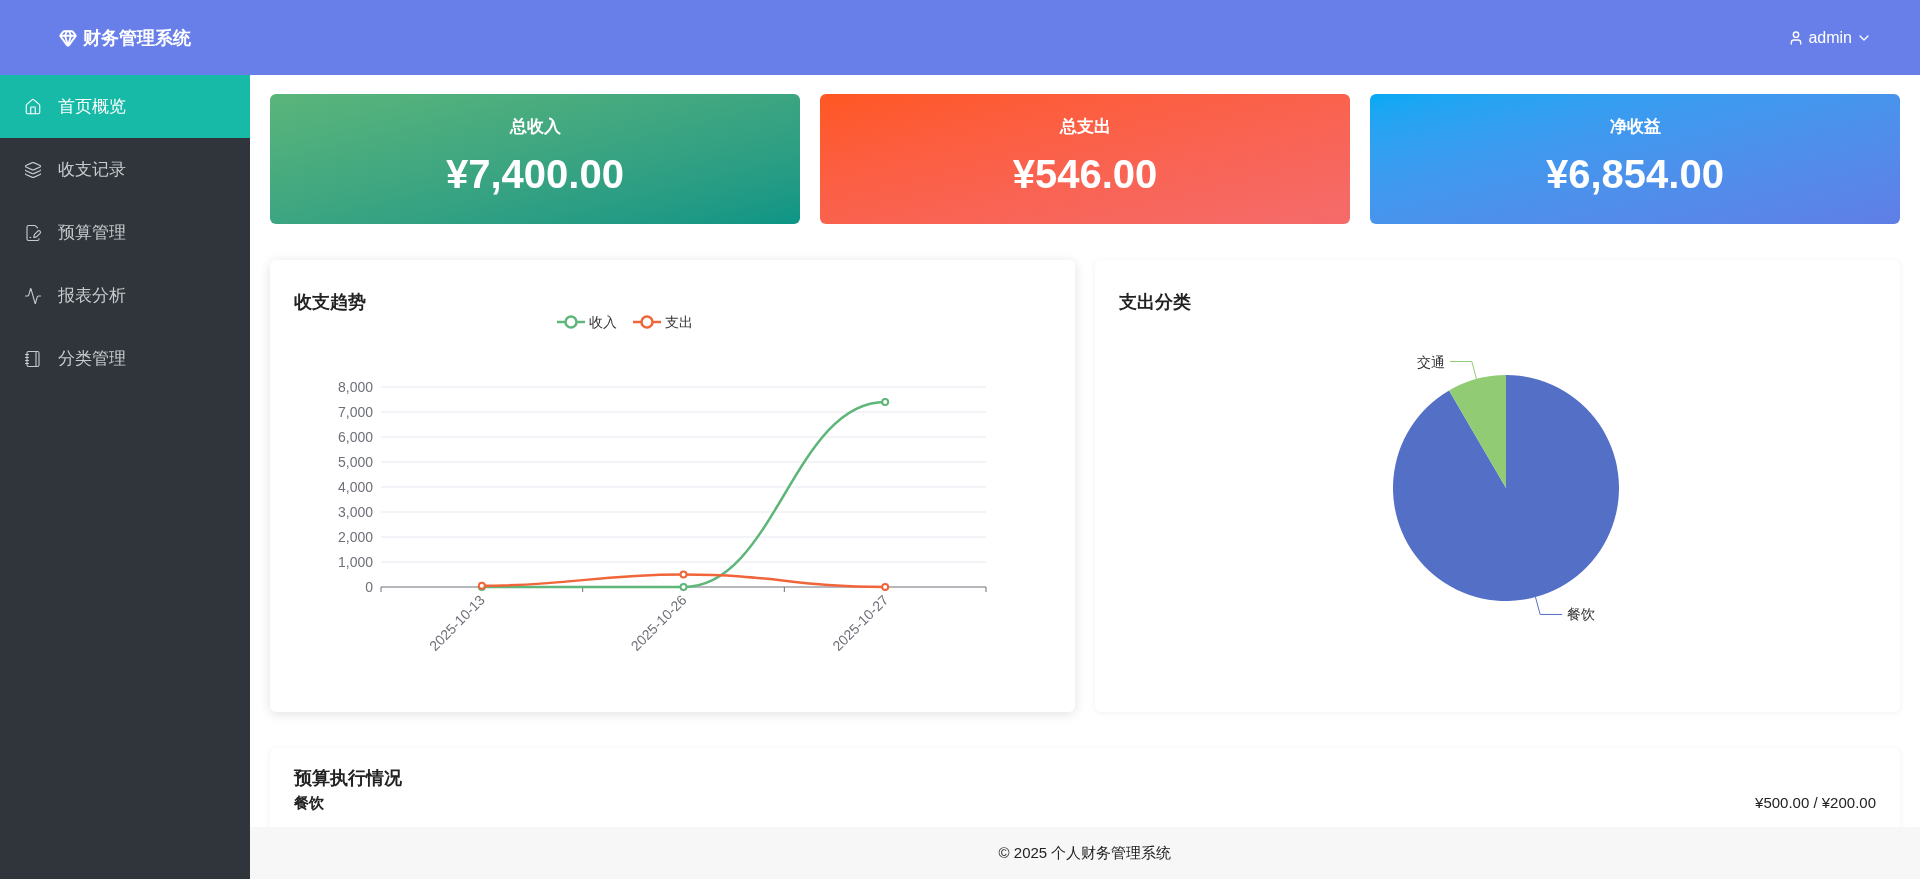  Describe the element at coordinates (662, 322) in the screenshot. I see `legend-item: 支出` at that location.